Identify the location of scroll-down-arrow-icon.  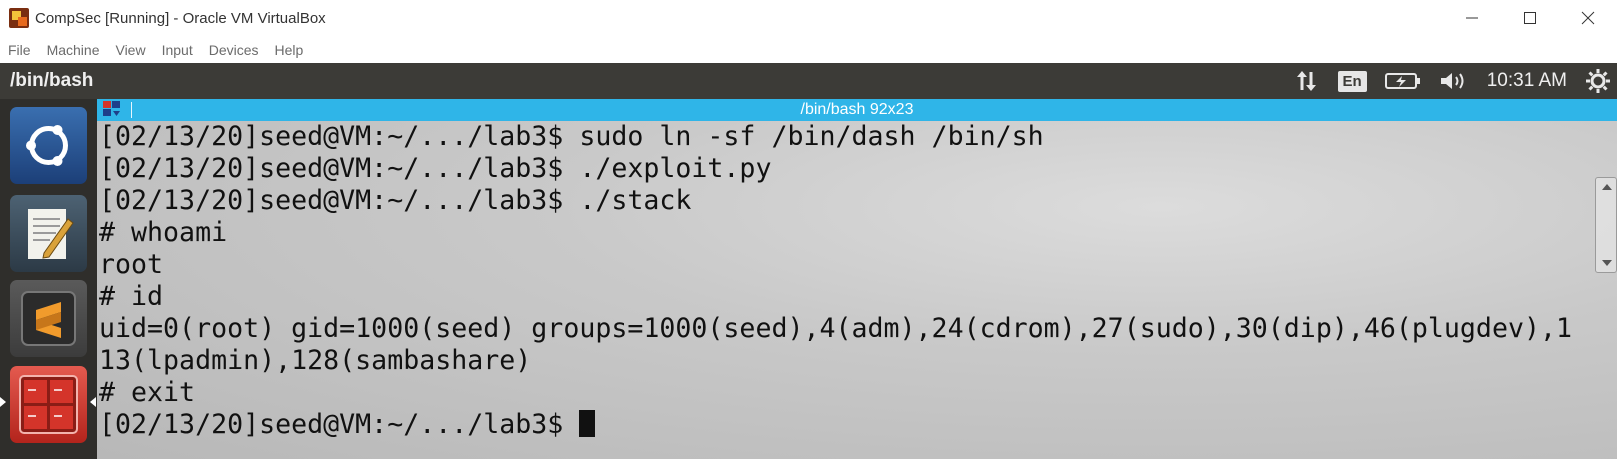
(1607, 263).